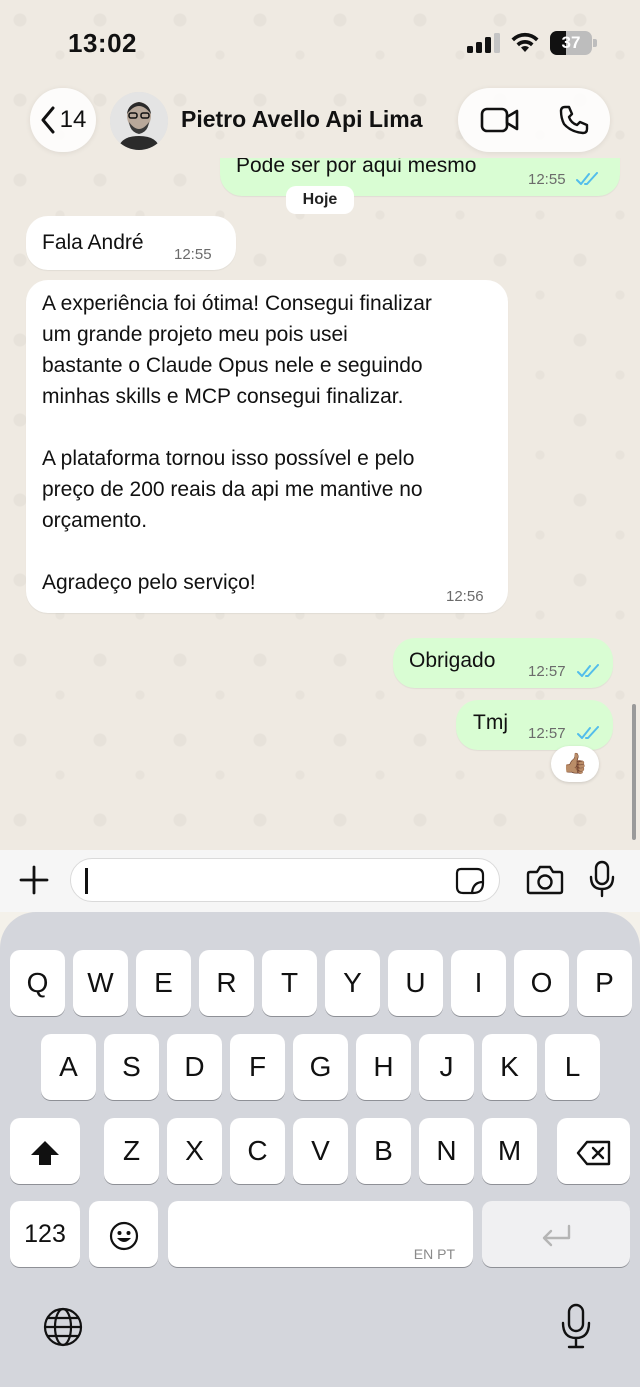  I want to click on battery-icon: 37, so click(574, 43).